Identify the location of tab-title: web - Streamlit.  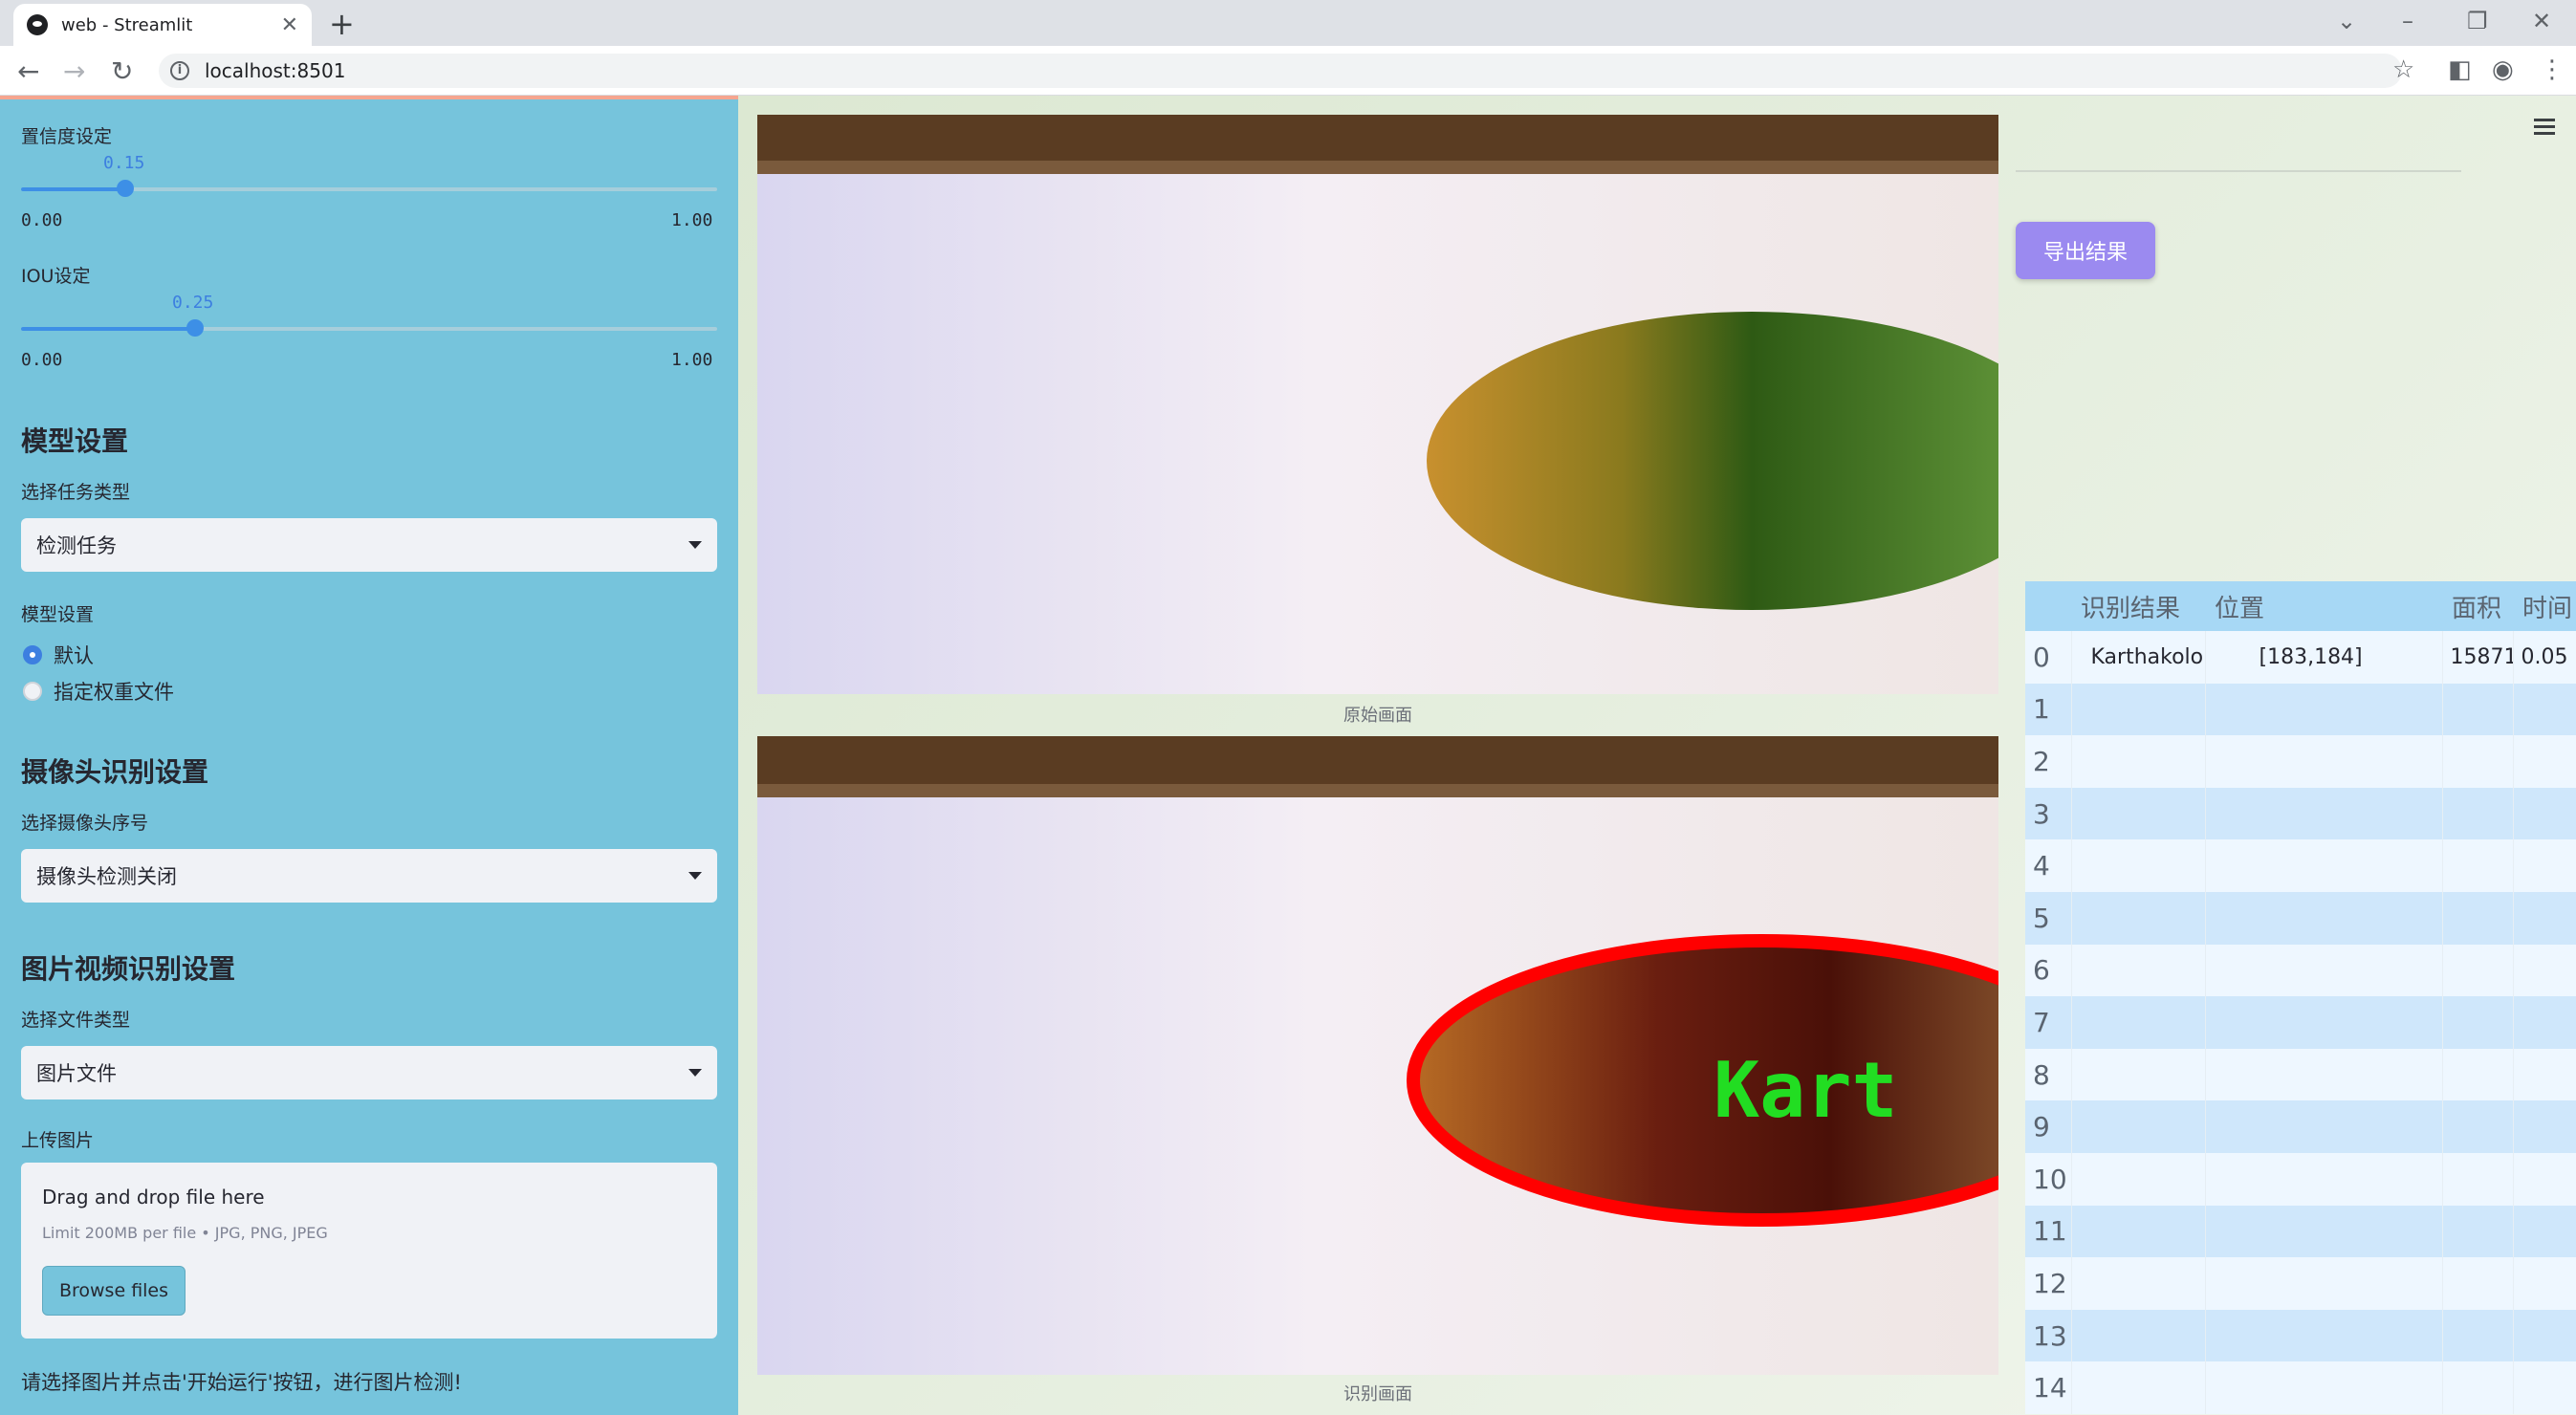
(127, 24).